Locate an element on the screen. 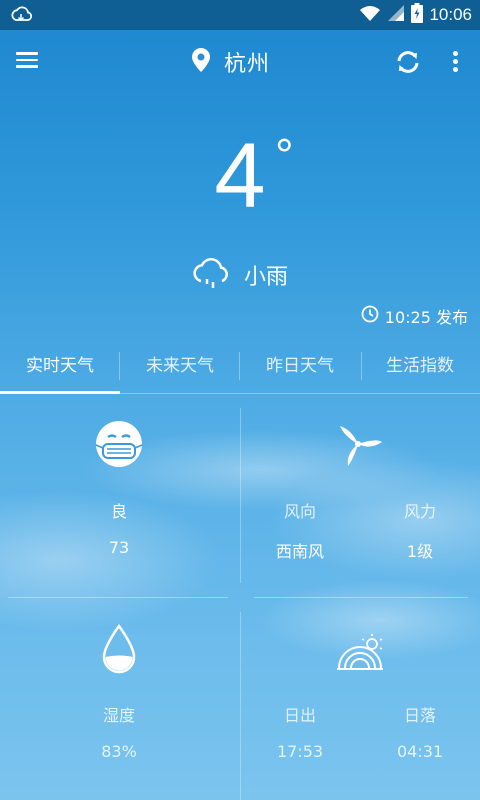  temperature-value: 4 is located at coordinates (240, 176).